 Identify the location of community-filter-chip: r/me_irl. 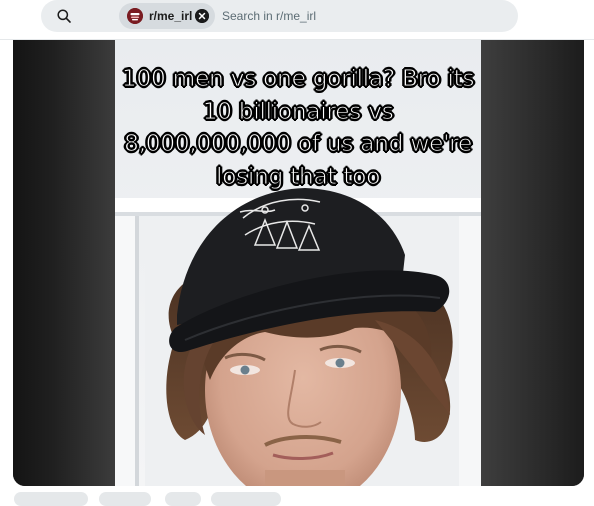
(167, 16).